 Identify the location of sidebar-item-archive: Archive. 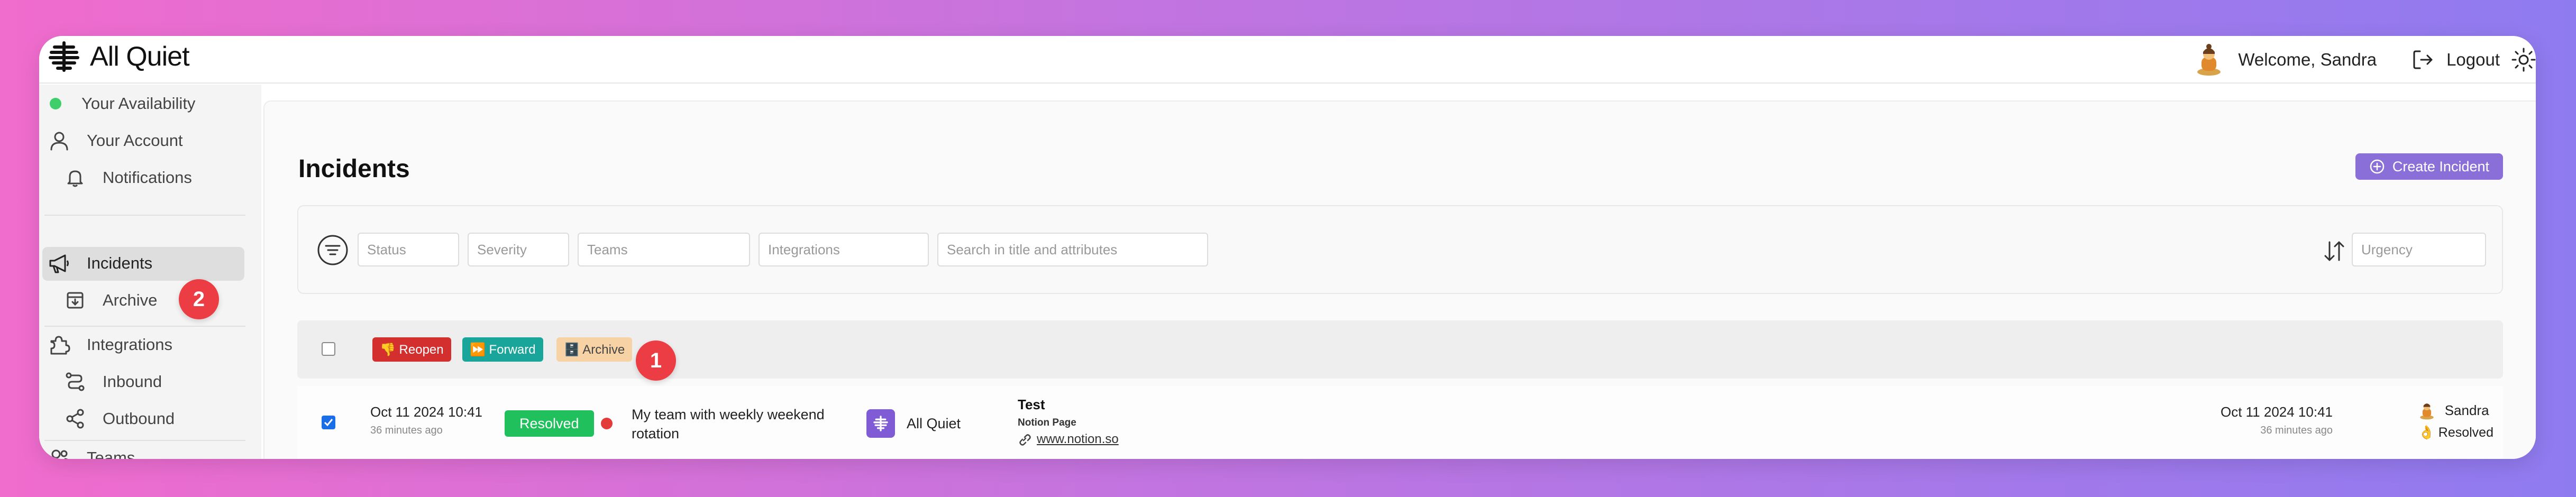
(110, 300).